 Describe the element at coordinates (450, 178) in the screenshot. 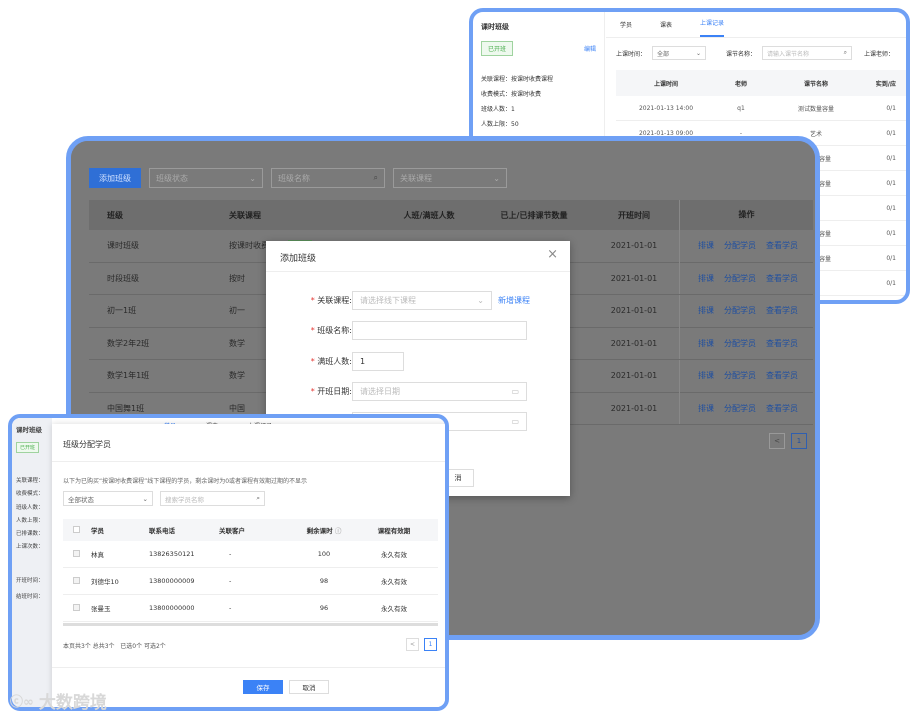

I see `course-select: 关联课程 ⌄` at that location.